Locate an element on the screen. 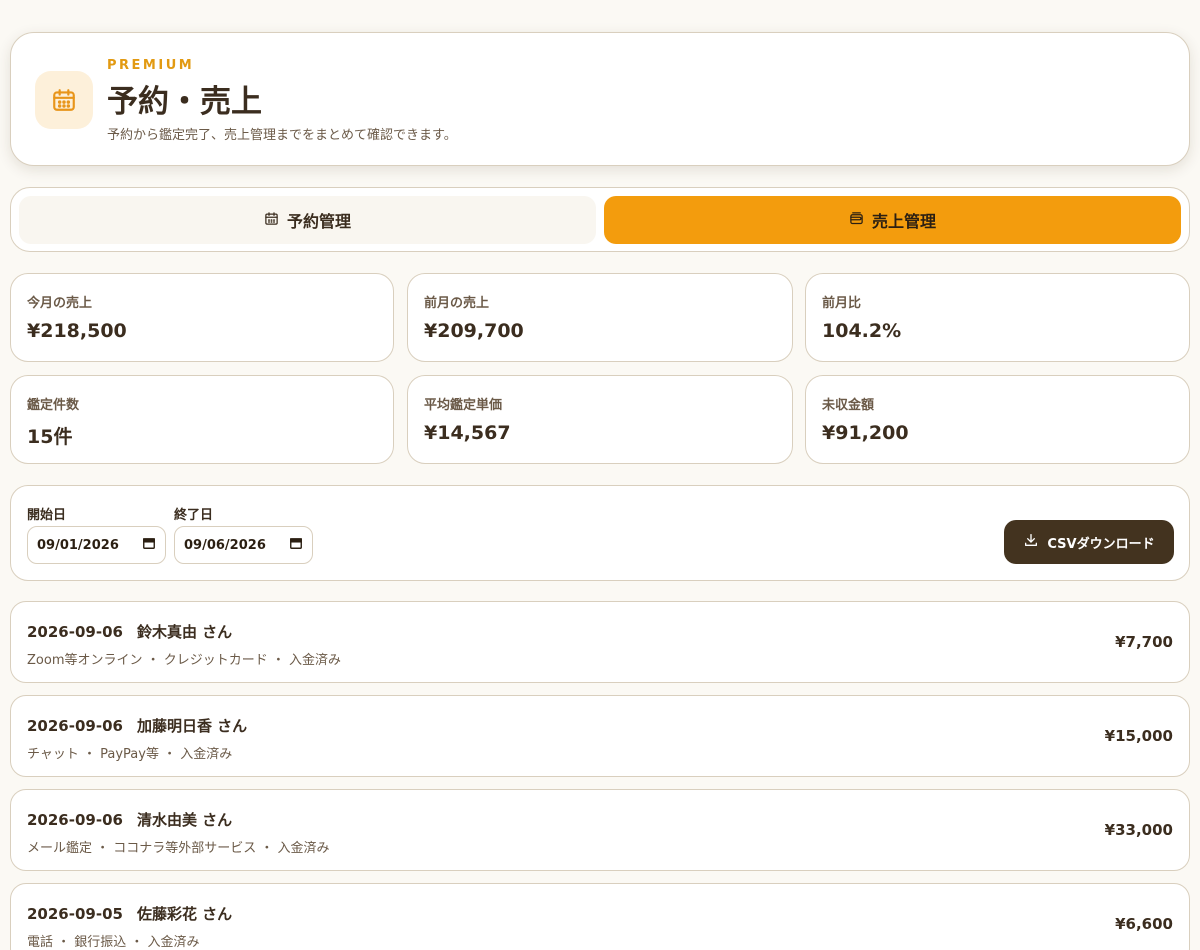 Image resolution: width=1200 pixels, height=950 pixels. tab-sales: 売上管理 is located at coordinates (892, 220).